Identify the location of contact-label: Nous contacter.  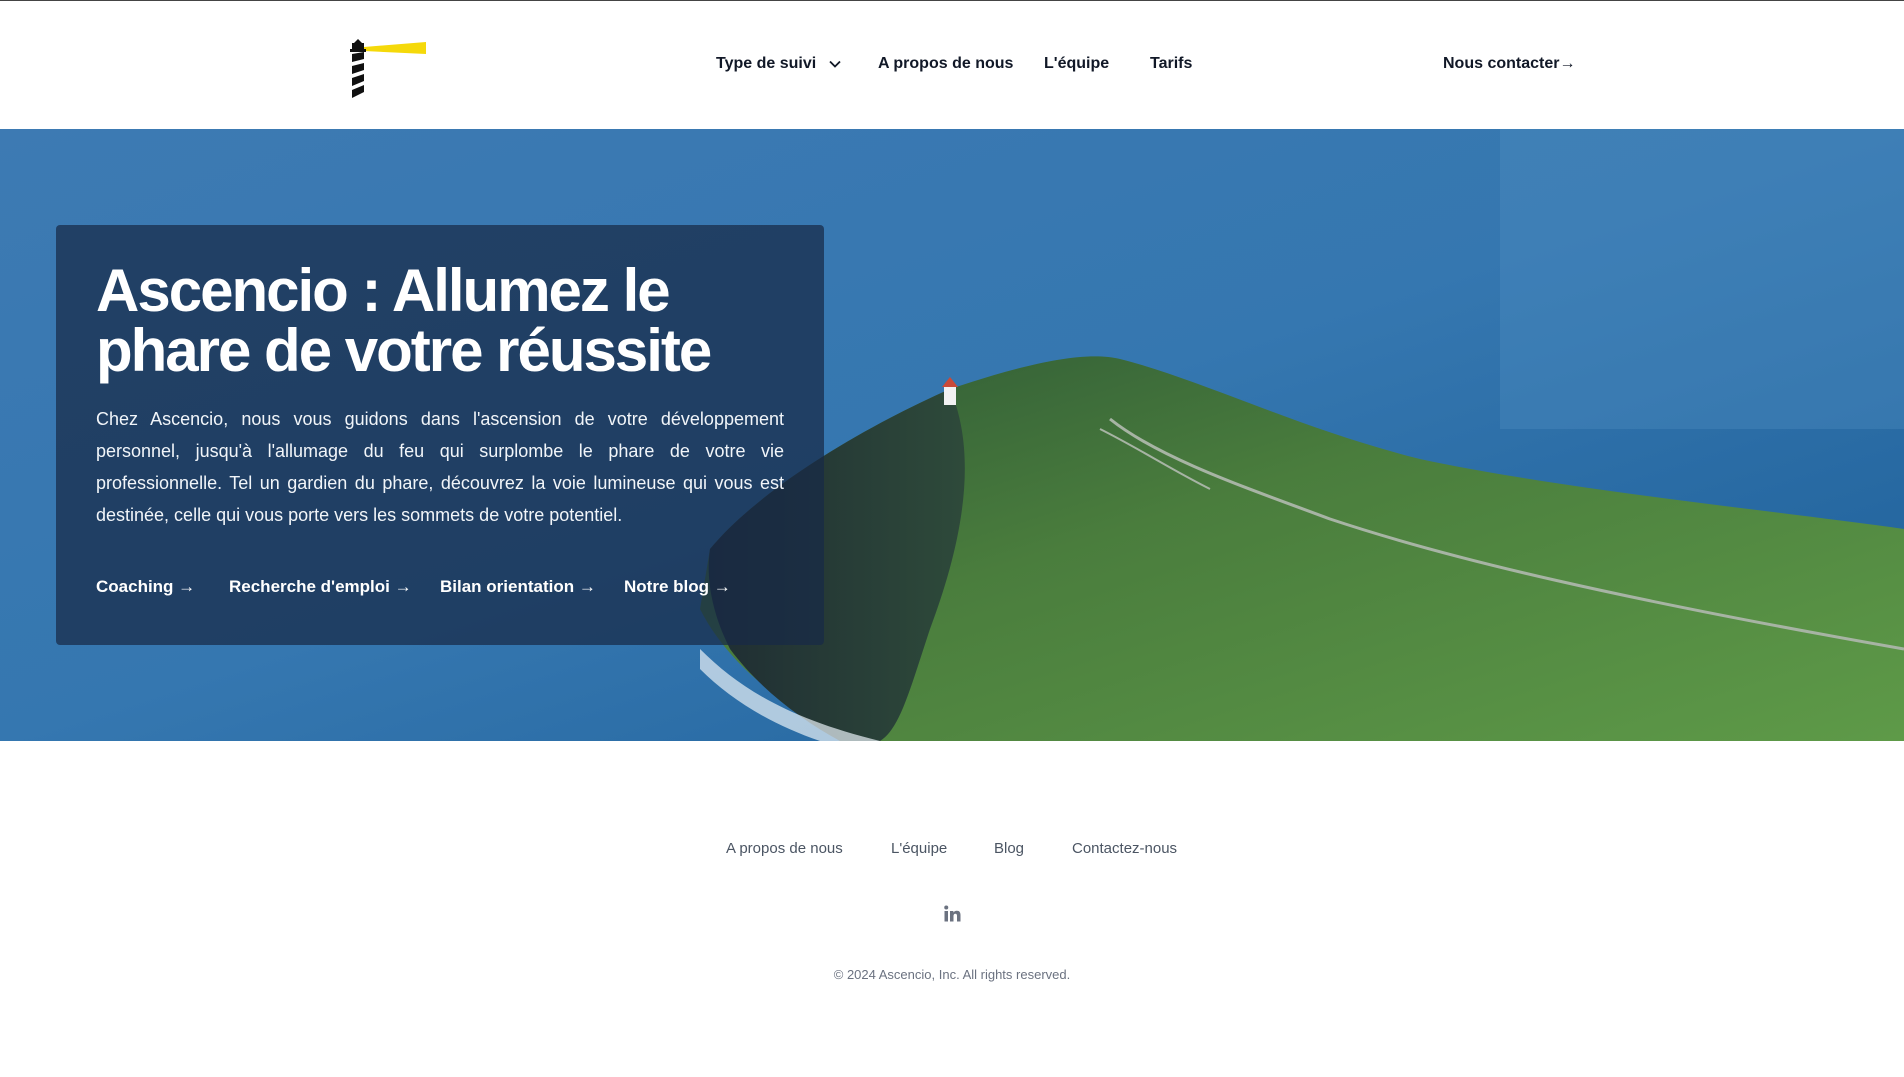
(1501, 63).